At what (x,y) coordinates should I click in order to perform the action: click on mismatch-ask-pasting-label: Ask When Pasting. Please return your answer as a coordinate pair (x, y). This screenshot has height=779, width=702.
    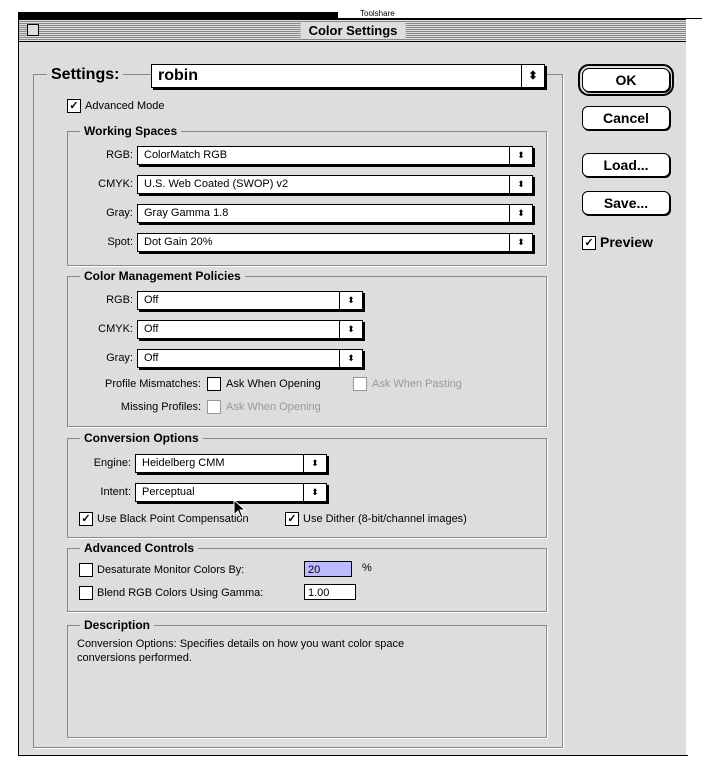
    Looking at the image, I should click on (417, 384).